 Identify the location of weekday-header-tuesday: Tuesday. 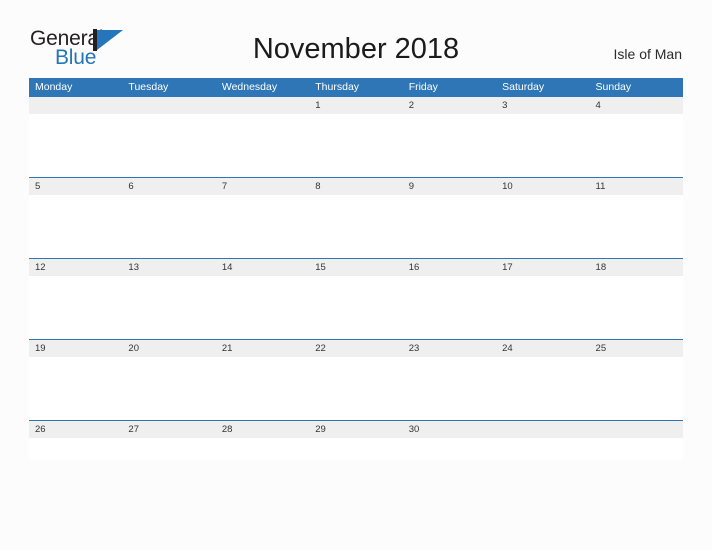
(148, 87).